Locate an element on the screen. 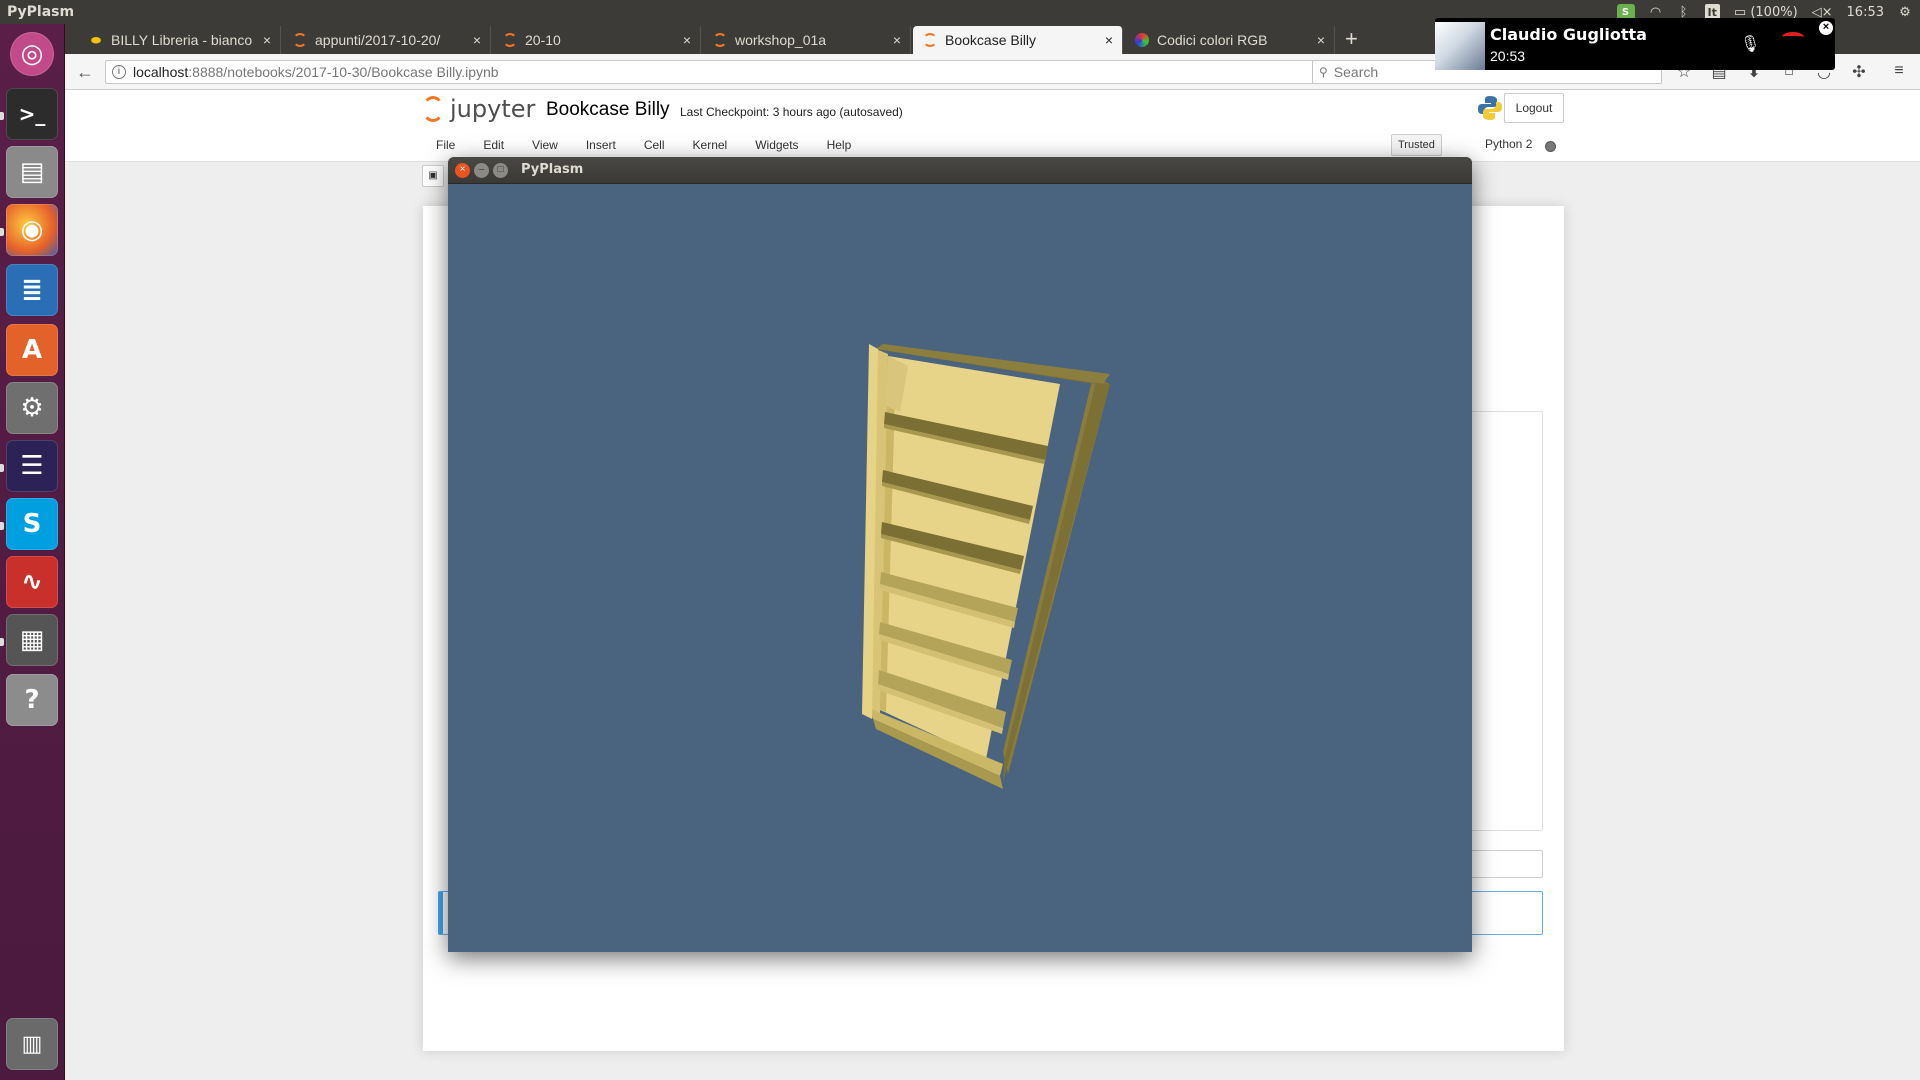 The height and width of the screenshot is (1080, 1920). file-manager-icon: ▤ is located at coordinates (32, 172).